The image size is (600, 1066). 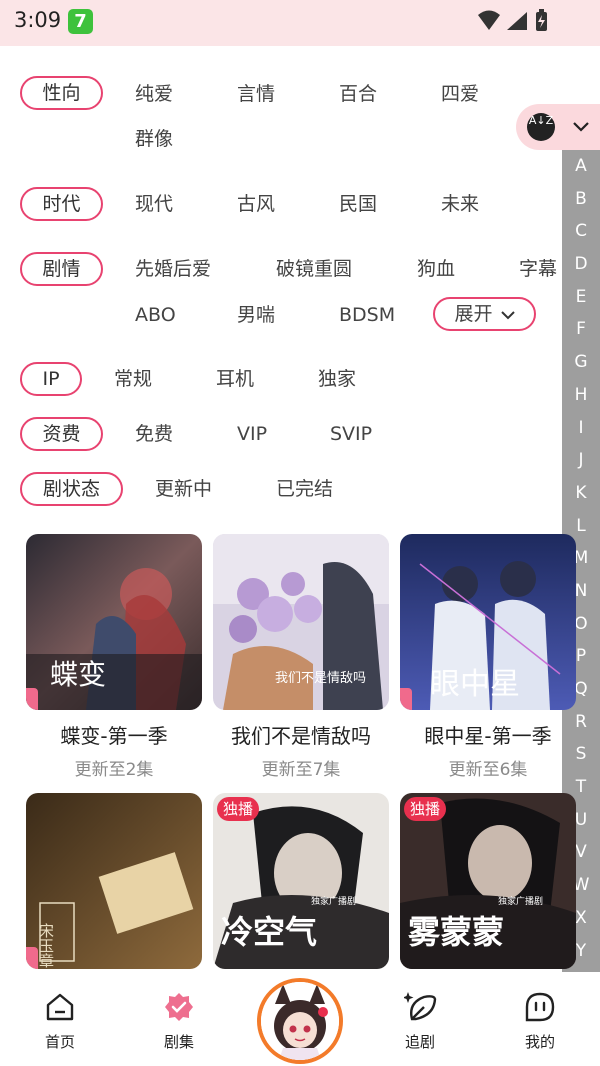 I want to click on filter-option: SVIP, so click(x=351, y=434).